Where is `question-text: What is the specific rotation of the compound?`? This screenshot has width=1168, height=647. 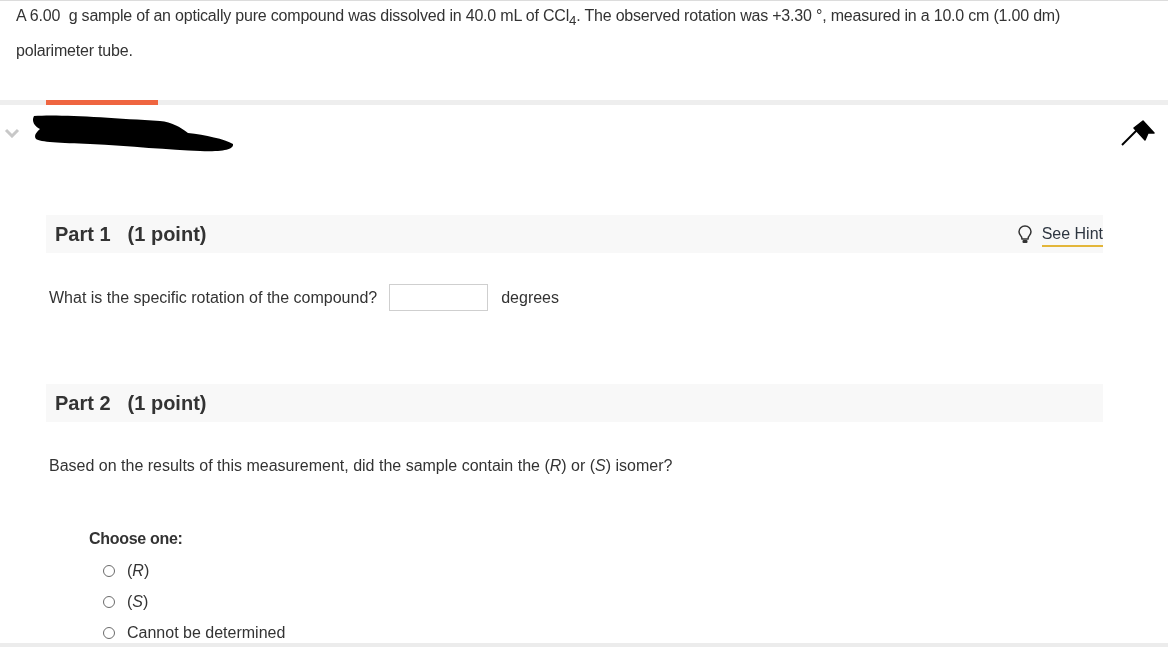
question-text: What is the specific rotation of the compound? is located at coordinates (213, 297).